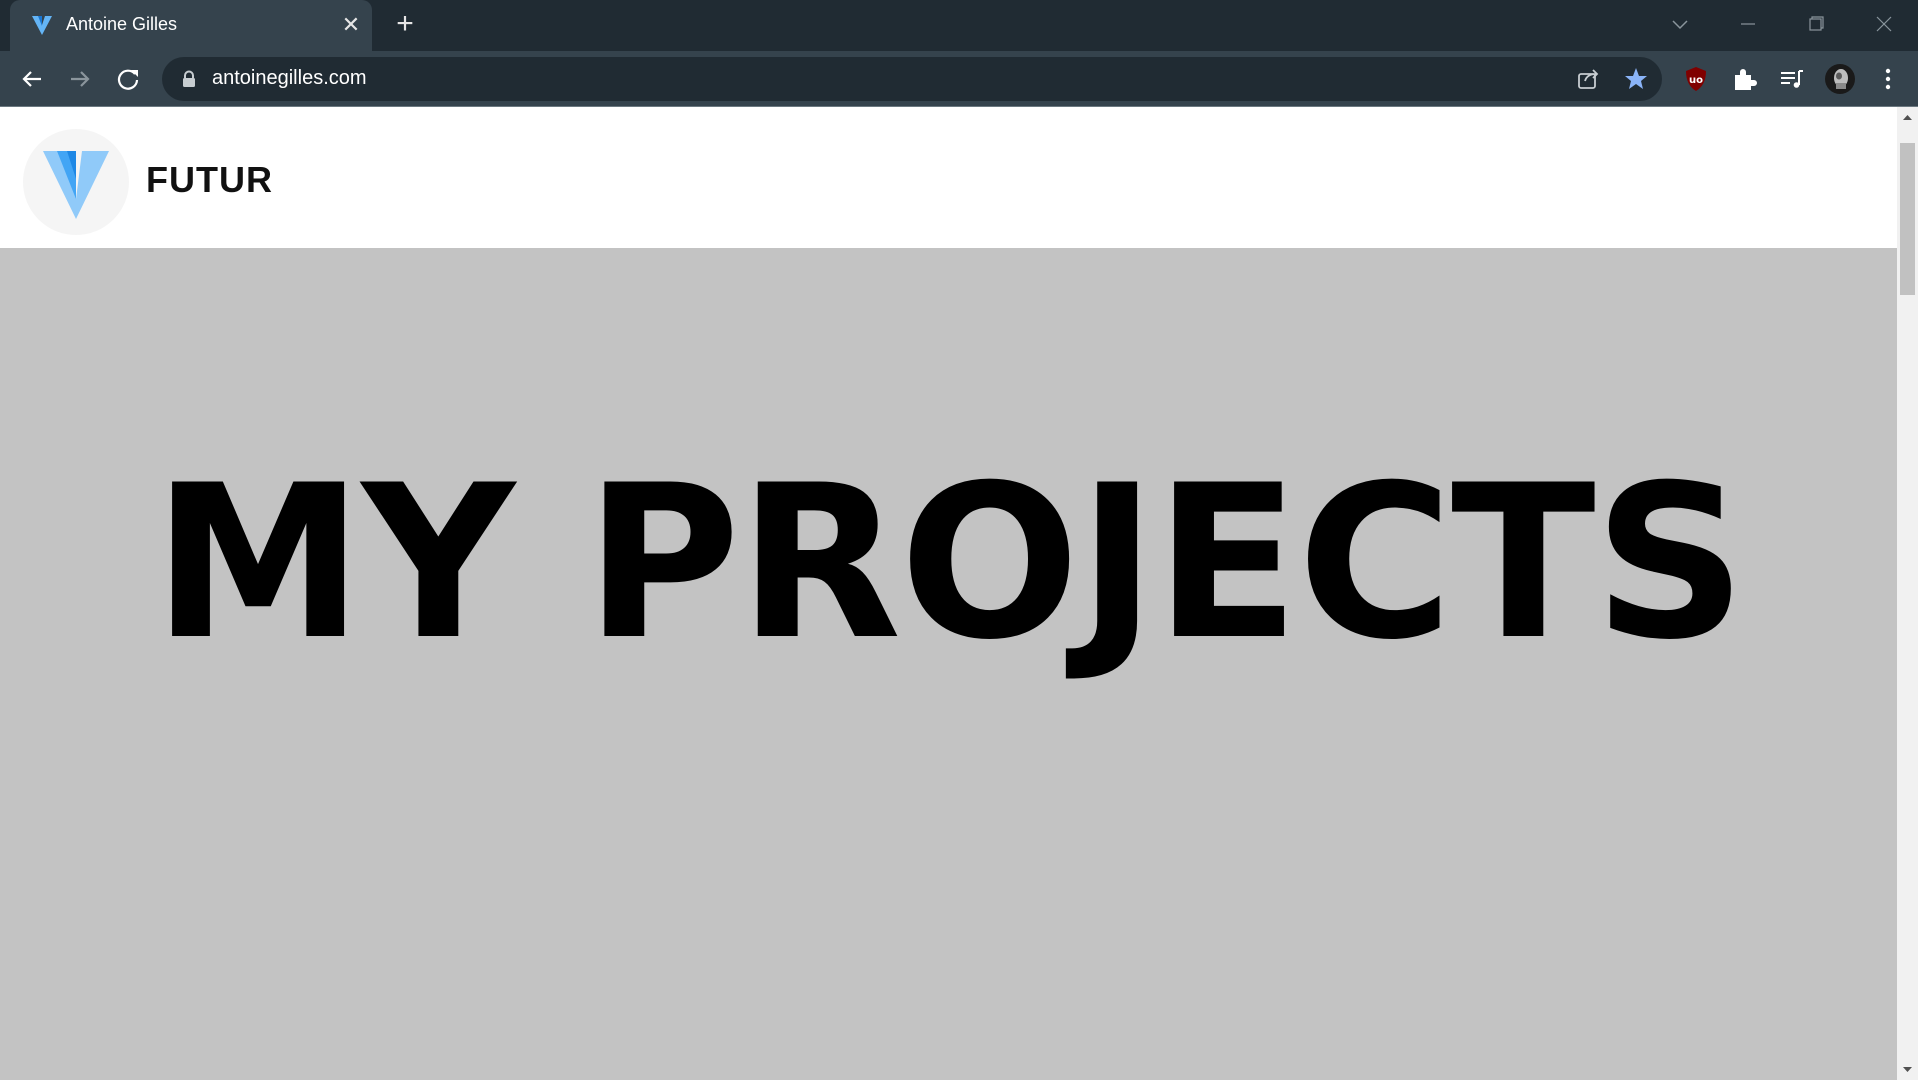  What do you see at coordinates (289, 78) in the screenshot?
I see `url-text: antoinegilles.com` at bounding box center [289, 78].